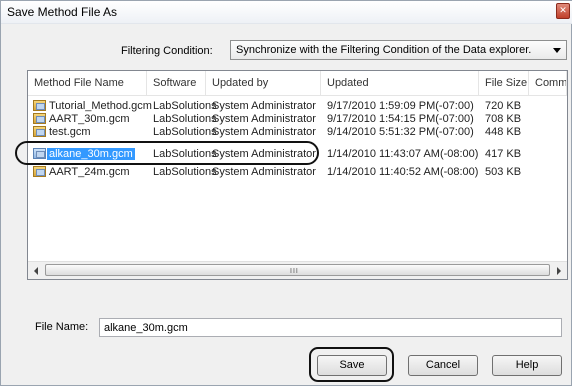 This screenshot has width=573, height=387. I want to click on scroll-thumb: III, so click(297, 270).